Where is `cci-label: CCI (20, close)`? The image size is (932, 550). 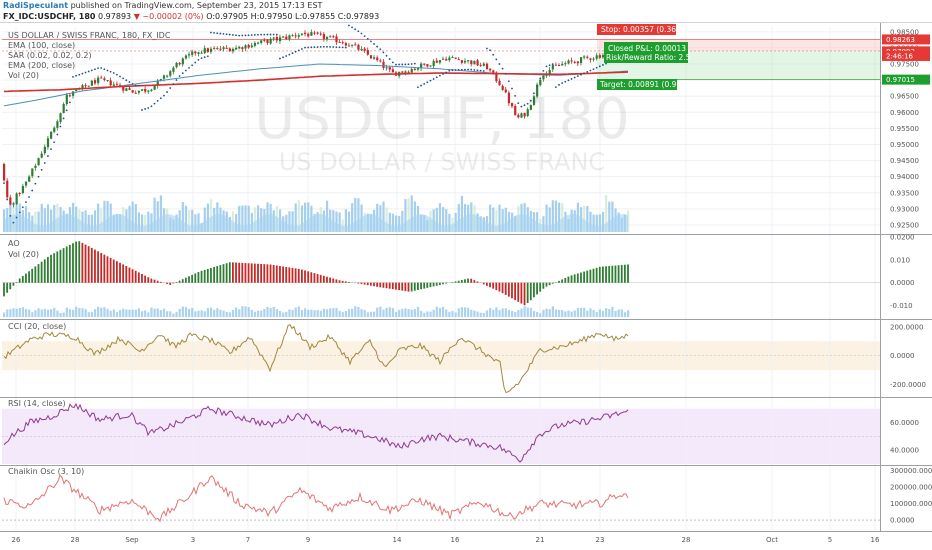 cci-label: CCI (20, close) is located at coordinates (37, 326).